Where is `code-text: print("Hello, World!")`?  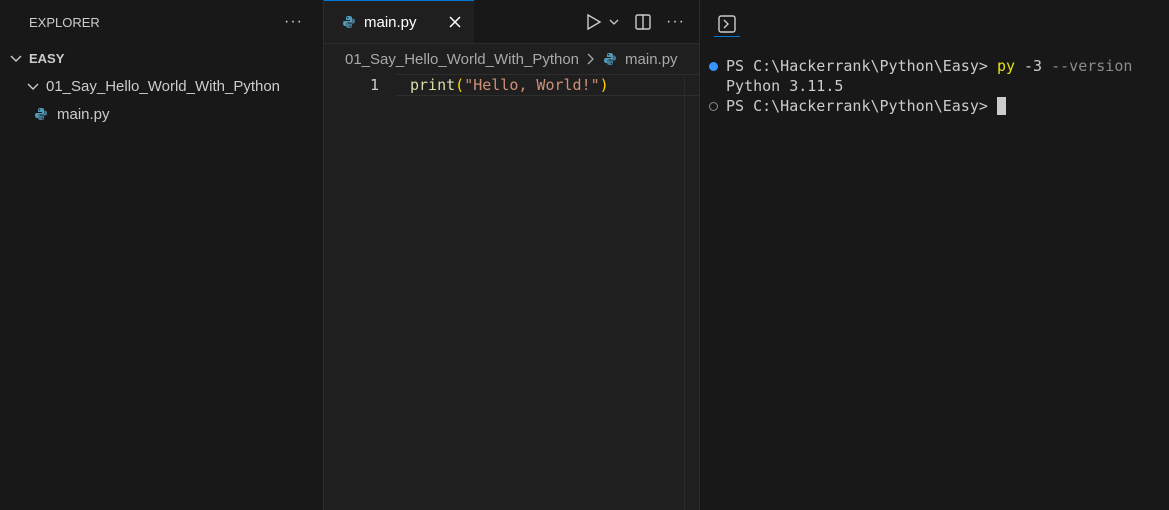 code-text: print("Hello, World!") is located at coordinates (494, 85).